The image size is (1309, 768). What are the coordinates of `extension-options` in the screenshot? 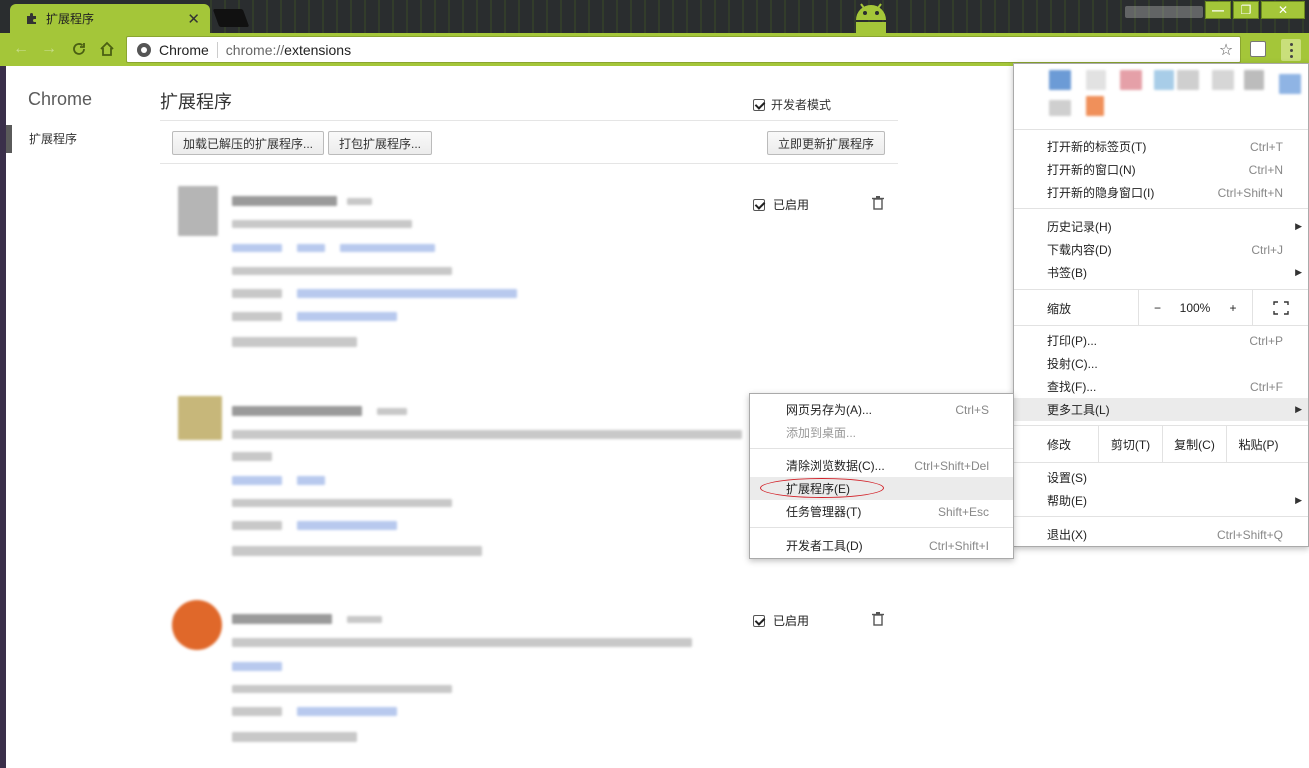 It's located at (294, 737).